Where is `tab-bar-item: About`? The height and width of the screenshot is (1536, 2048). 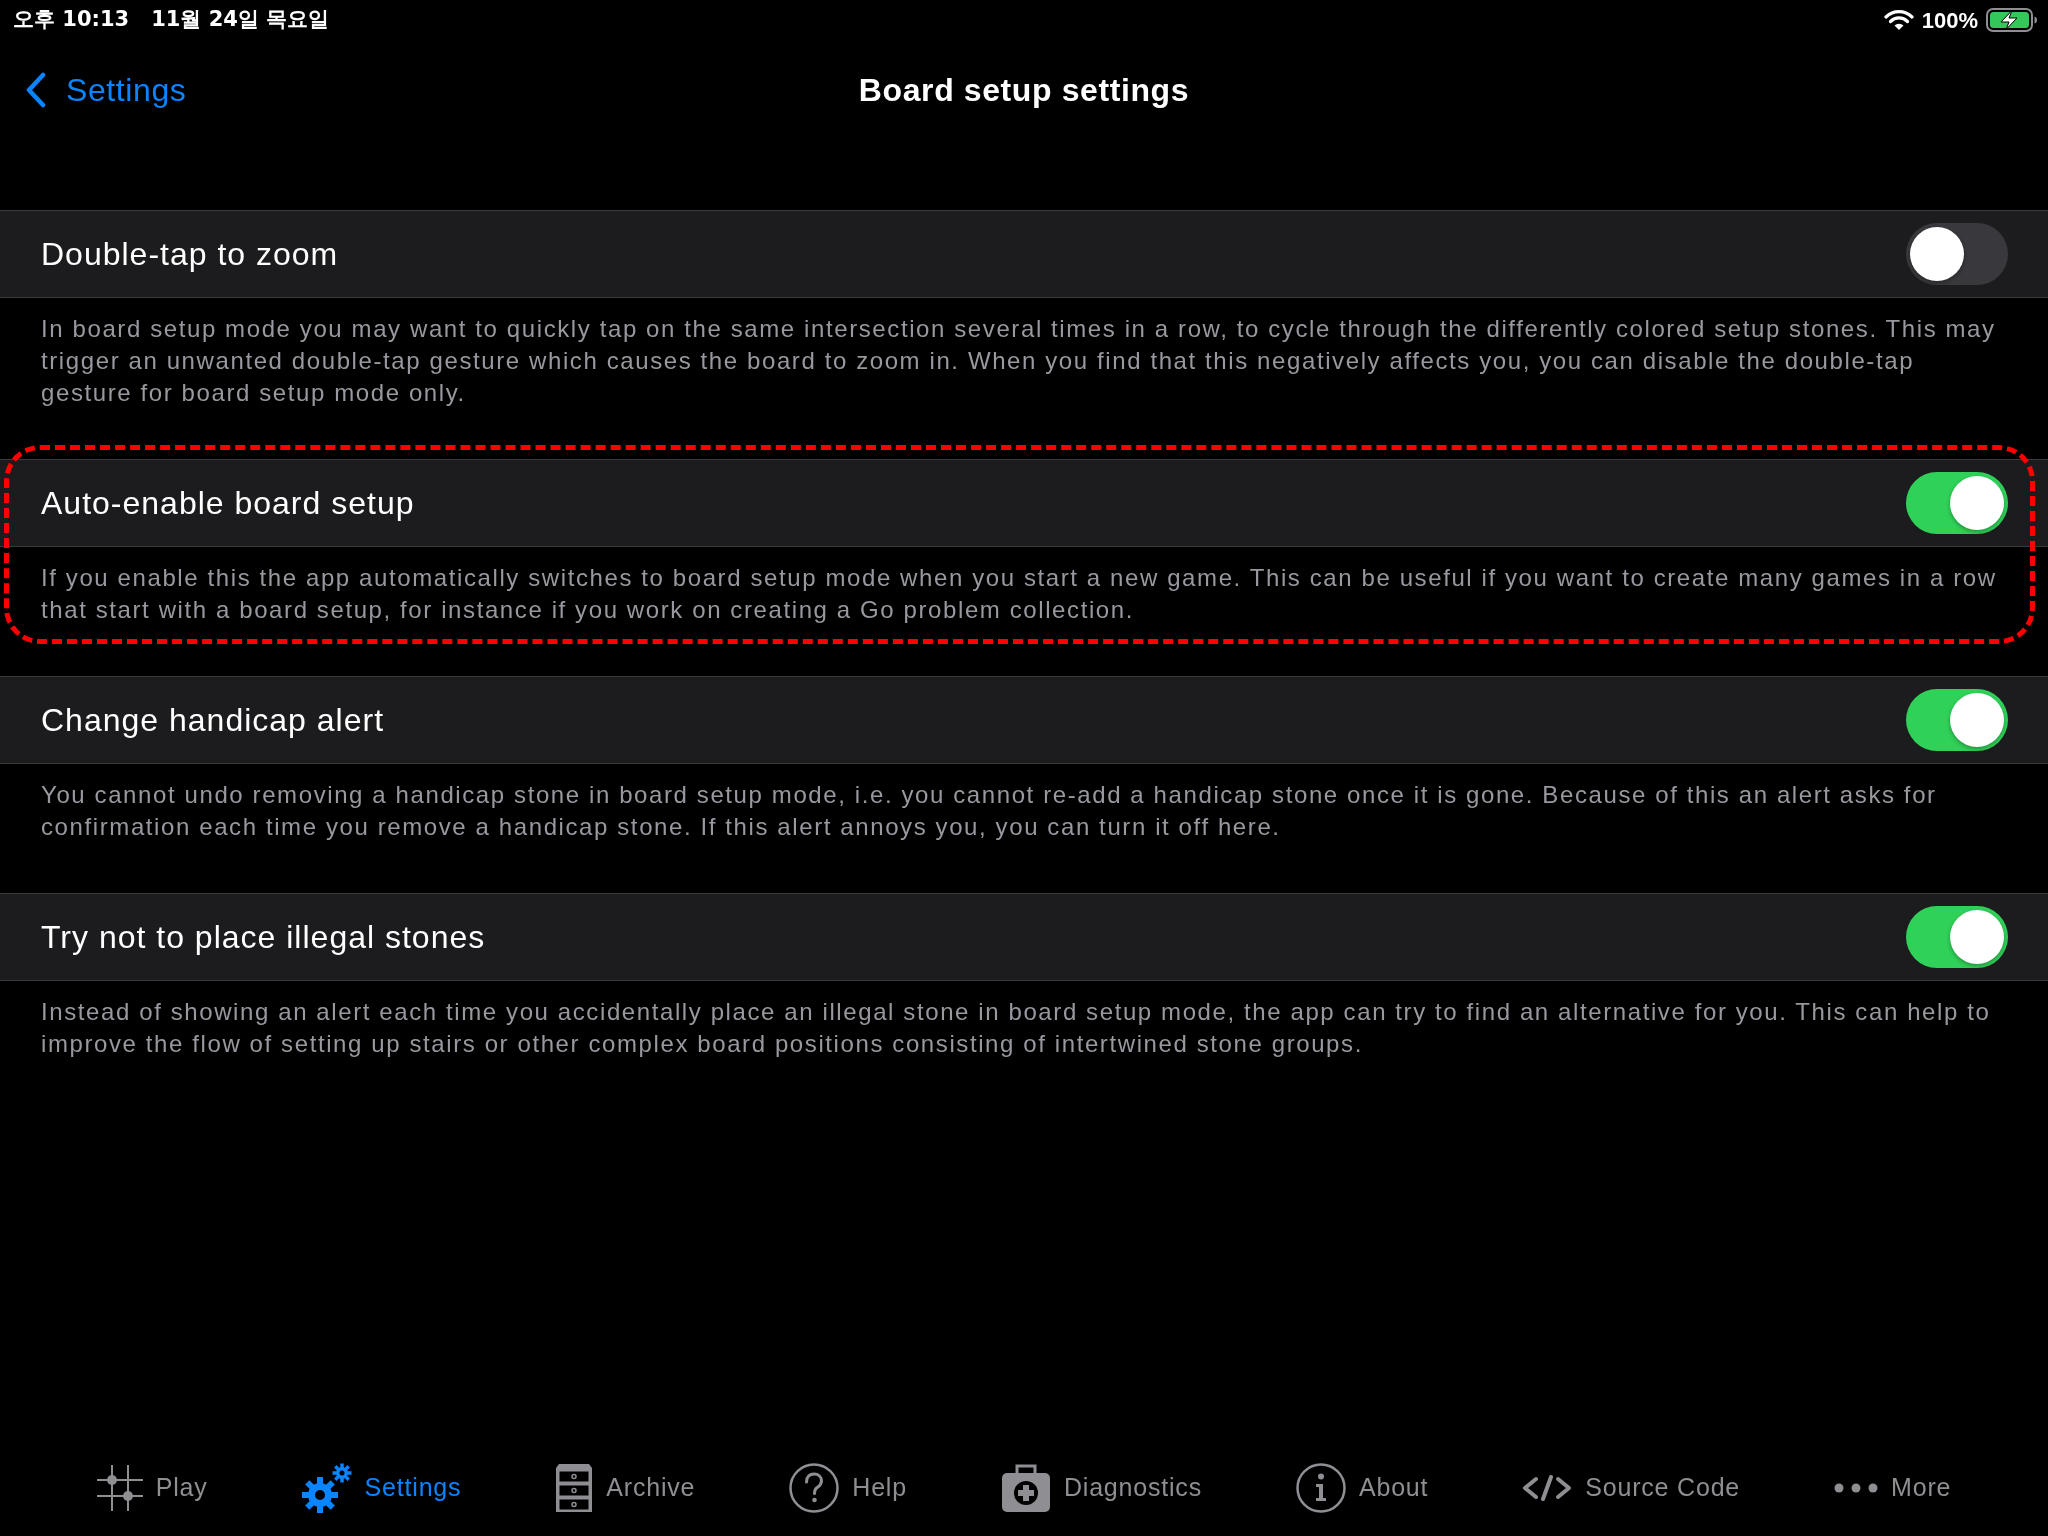 tab-bar-item: About is located at coordinates (1362, 1488).